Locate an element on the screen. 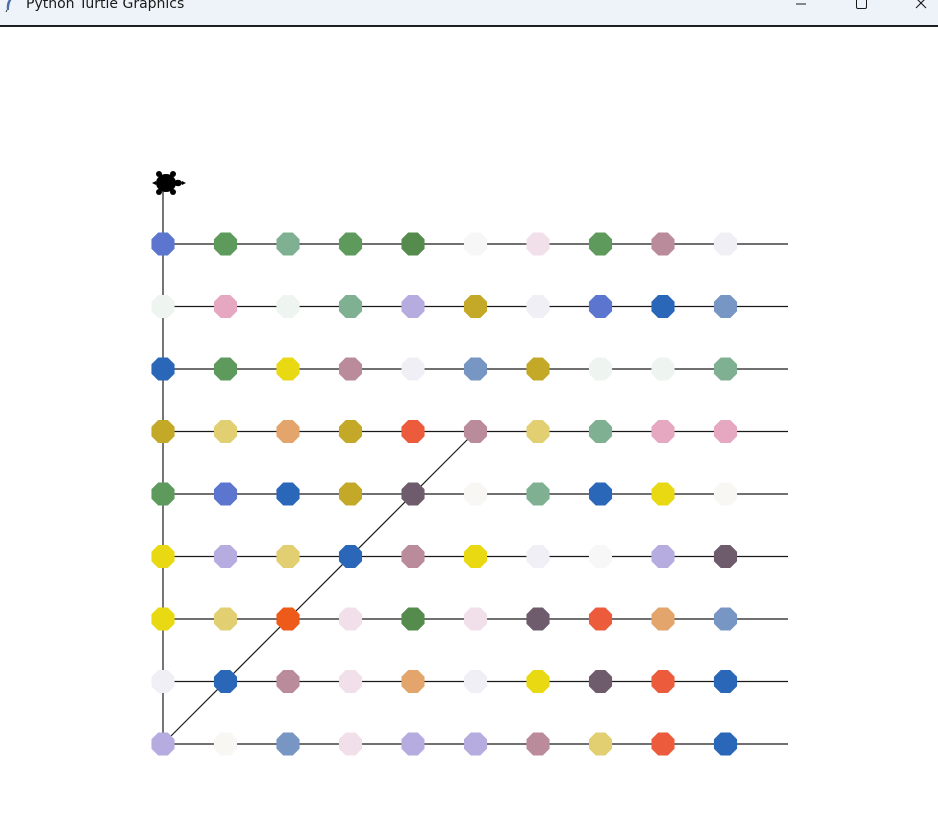 This screenshot has width=938, height=819. diagonal-path-line is located at coordinates (319, 588).